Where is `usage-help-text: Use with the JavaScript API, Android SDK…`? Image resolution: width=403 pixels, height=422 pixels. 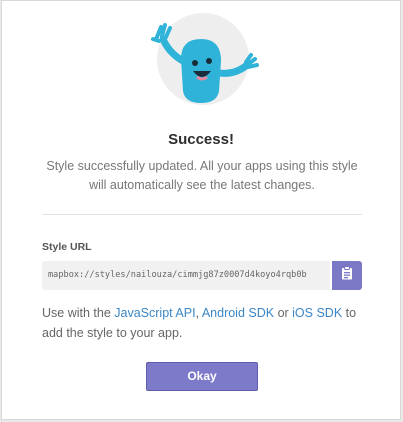 usage-help-text: Use with the JavaScript API, Android SDK… is located at coordinates (202, 323).